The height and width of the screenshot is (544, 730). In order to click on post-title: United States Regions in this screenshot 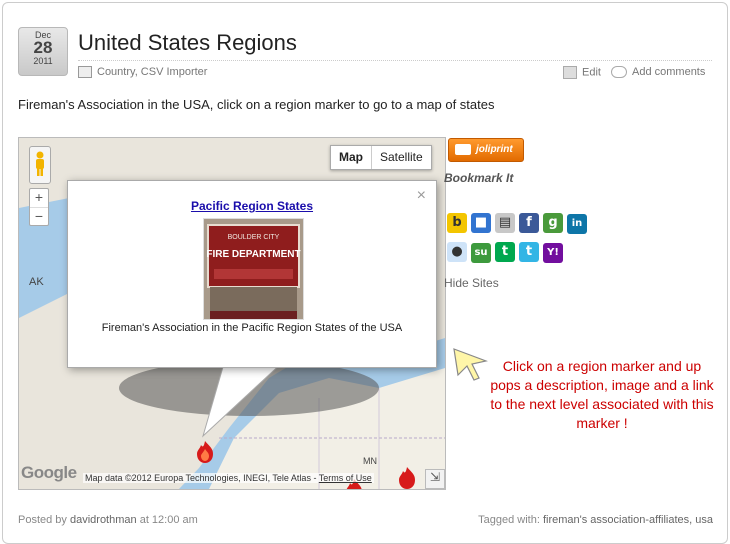, I will do `click(187, 43)`.